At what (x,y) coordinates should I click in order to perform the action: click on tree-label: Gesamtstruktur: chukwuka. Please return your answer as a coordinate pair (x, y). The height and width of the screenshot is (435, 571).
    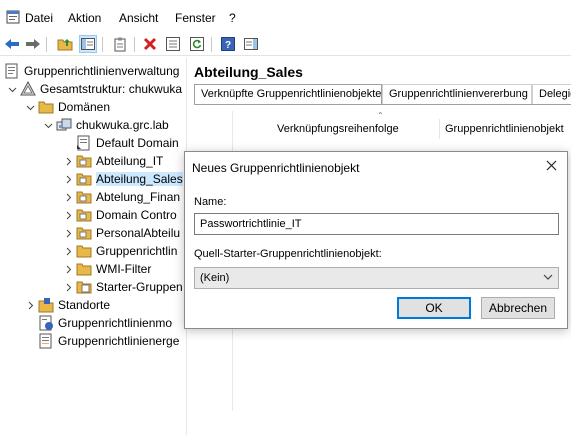
    Looking at the image, I should click on (111, 89).